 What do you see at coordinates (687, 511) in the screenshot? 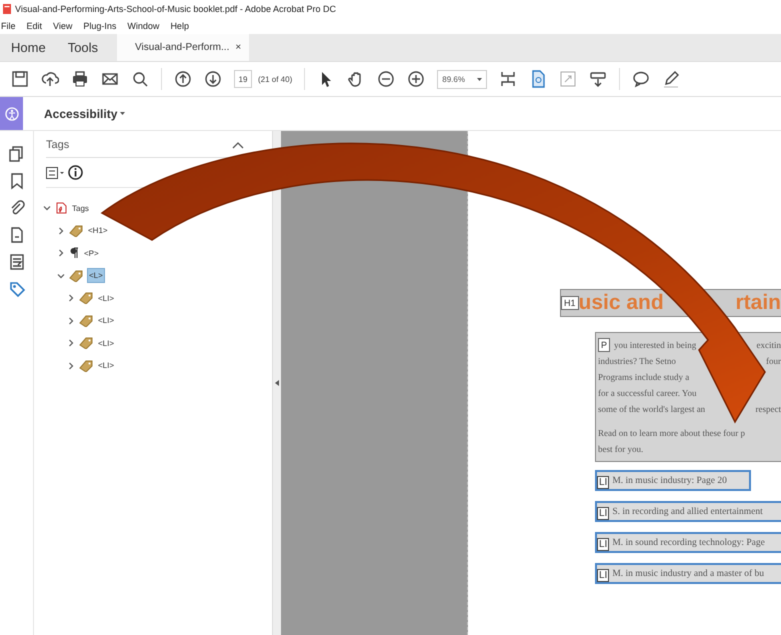
I see `list-item-text: S. in recording and allied entertainment` at bounding box center [687, 511].